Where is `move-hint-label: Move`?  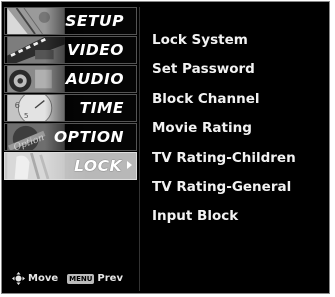
move-hint-label: Move is located at coordinates (43, 278).